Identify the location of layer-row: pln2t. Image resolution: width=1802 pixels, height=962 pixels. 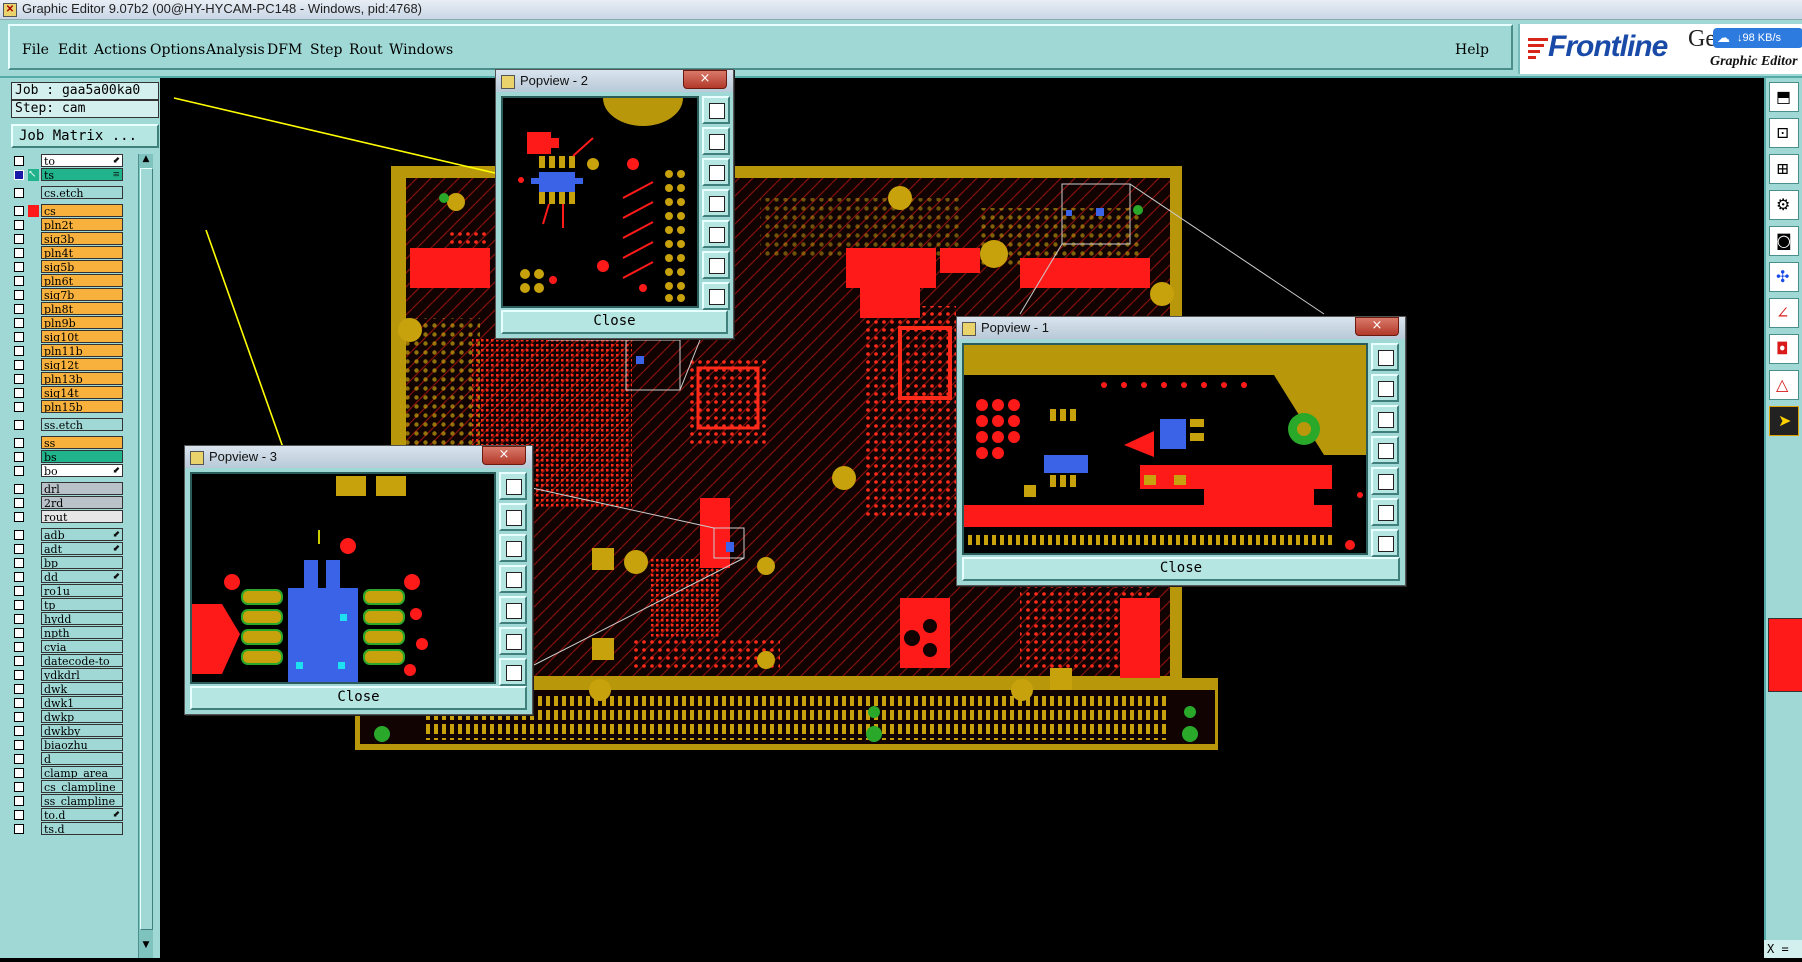
(73, 225).